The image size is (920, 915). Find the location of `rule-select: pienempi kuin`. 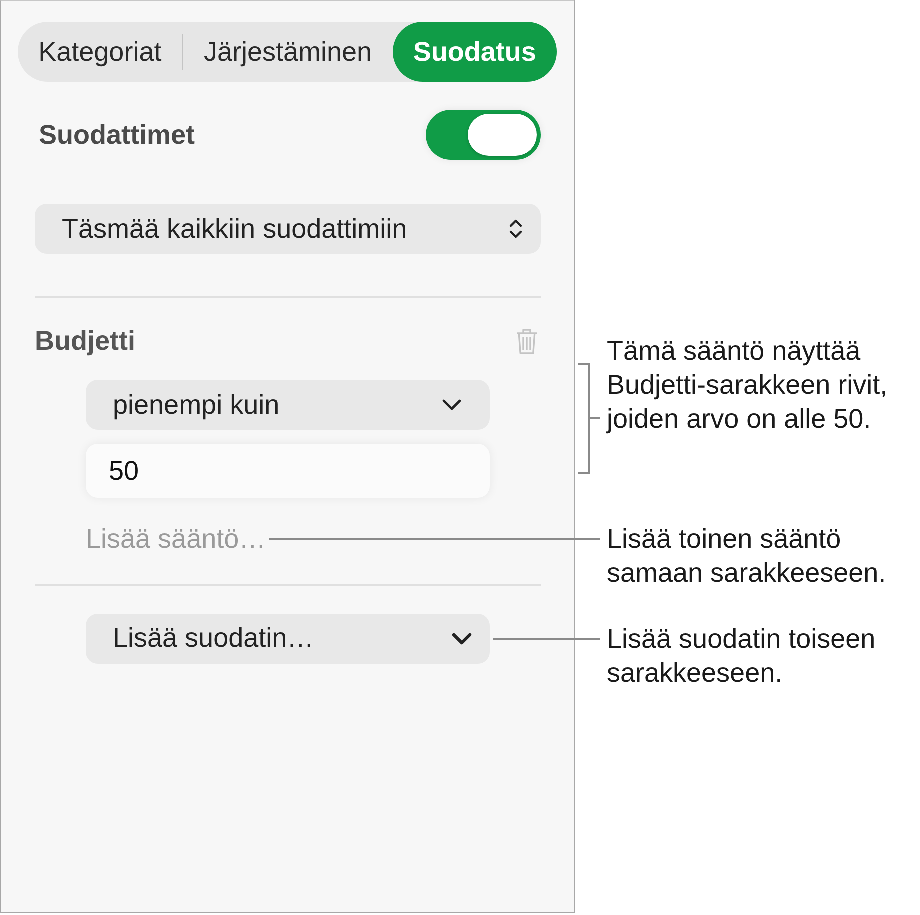

rule-select: pienempi kuin is located at coordinates (288, 405).